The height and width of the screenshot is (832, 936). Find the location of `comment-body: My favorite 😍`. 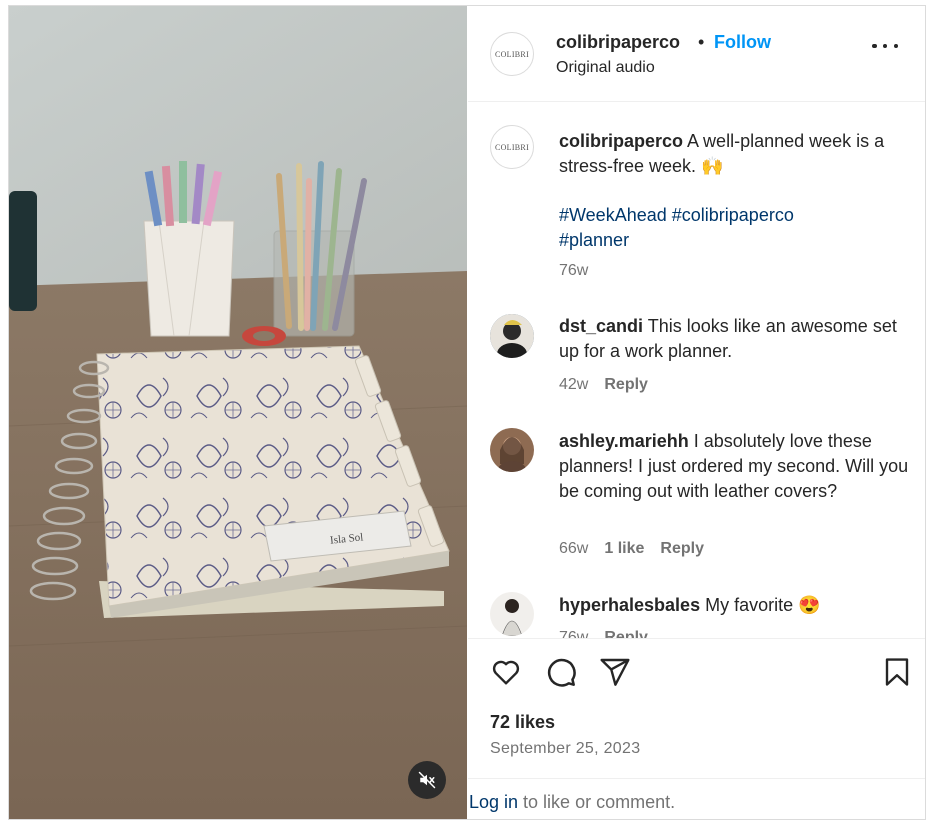

comment-body: My favorite 😍 is located at coordinates (763, 605).